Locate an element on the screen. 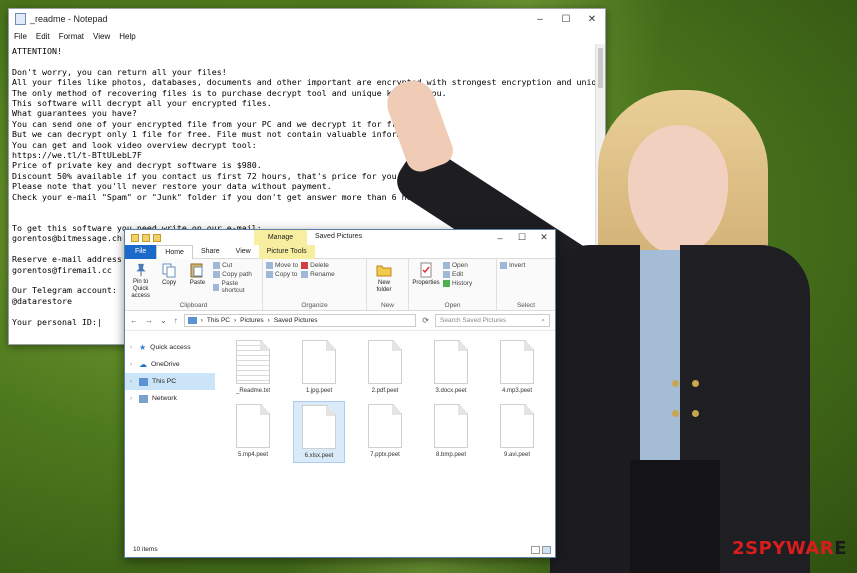  file-item: 7.pptx.peet is located at coordinates (385, 432).